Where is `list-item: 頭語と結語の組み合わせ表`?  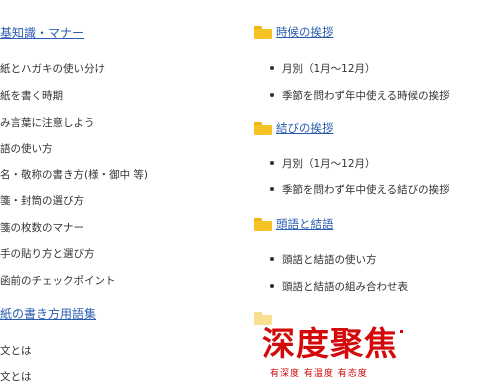
list-item: 頭語と結語の組み合わせ表 is located at coordinates (339, 286).